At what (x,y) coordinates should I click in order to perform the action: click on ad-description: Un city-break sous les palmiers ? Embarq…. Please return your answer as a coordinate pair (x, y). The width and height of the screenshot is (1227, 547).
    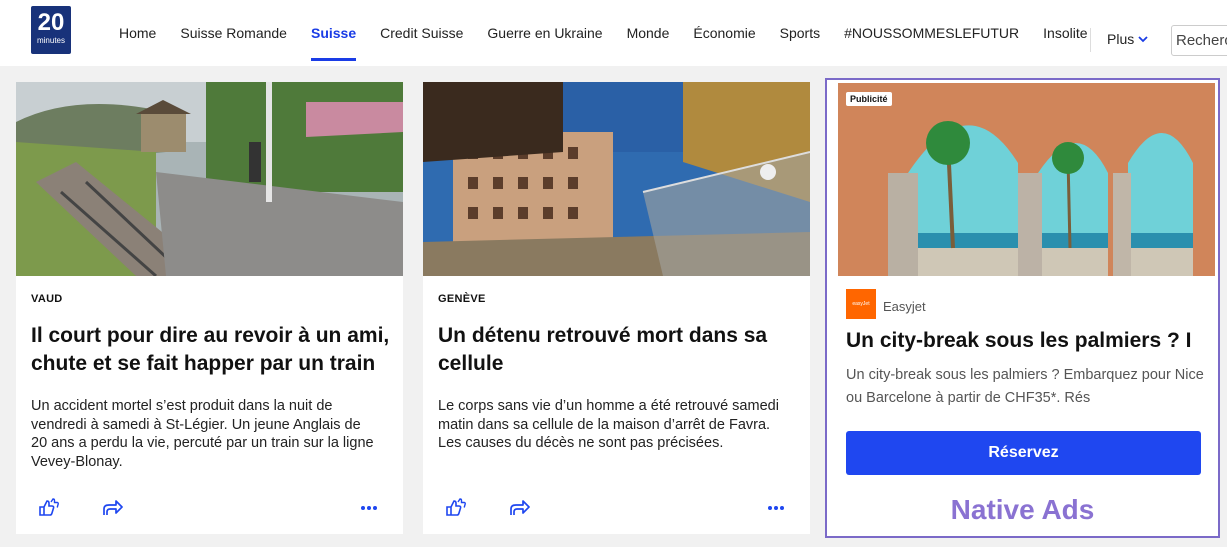
    Looking at the image, I should click on (1025, 386).